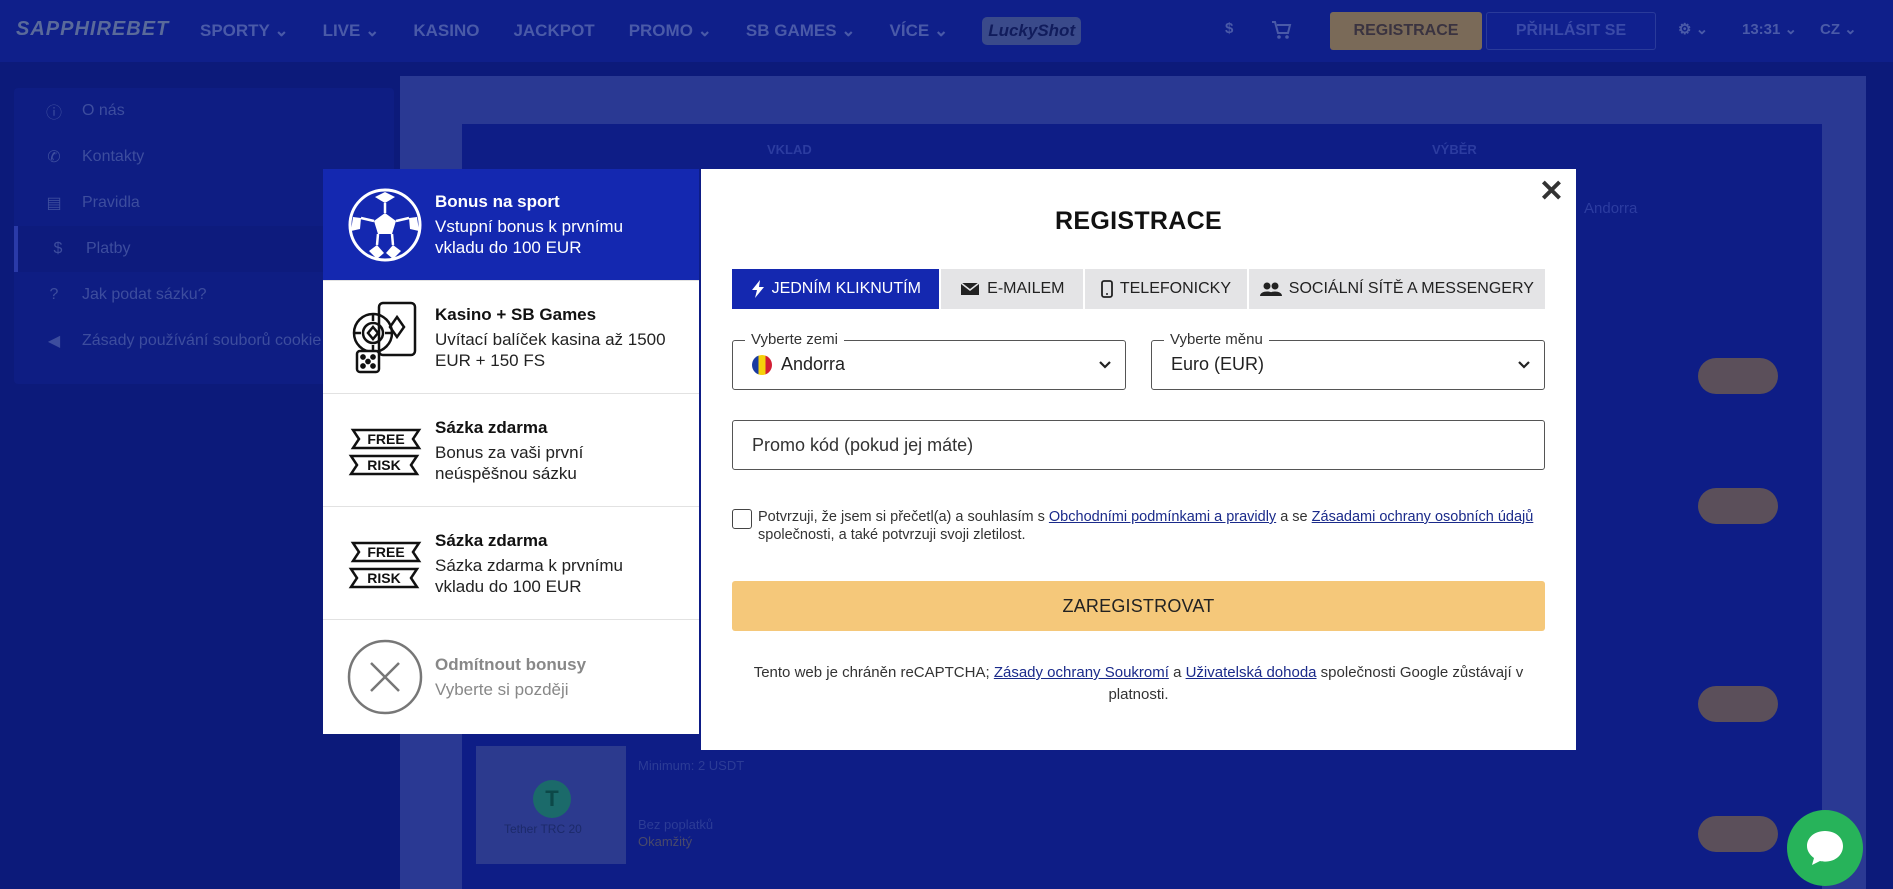 This screenshot has height=889, width=1893. Describe the element at coordinates (111, 202) in the screenshot. I see `sidebar-item-label: Pravidla` at that location.